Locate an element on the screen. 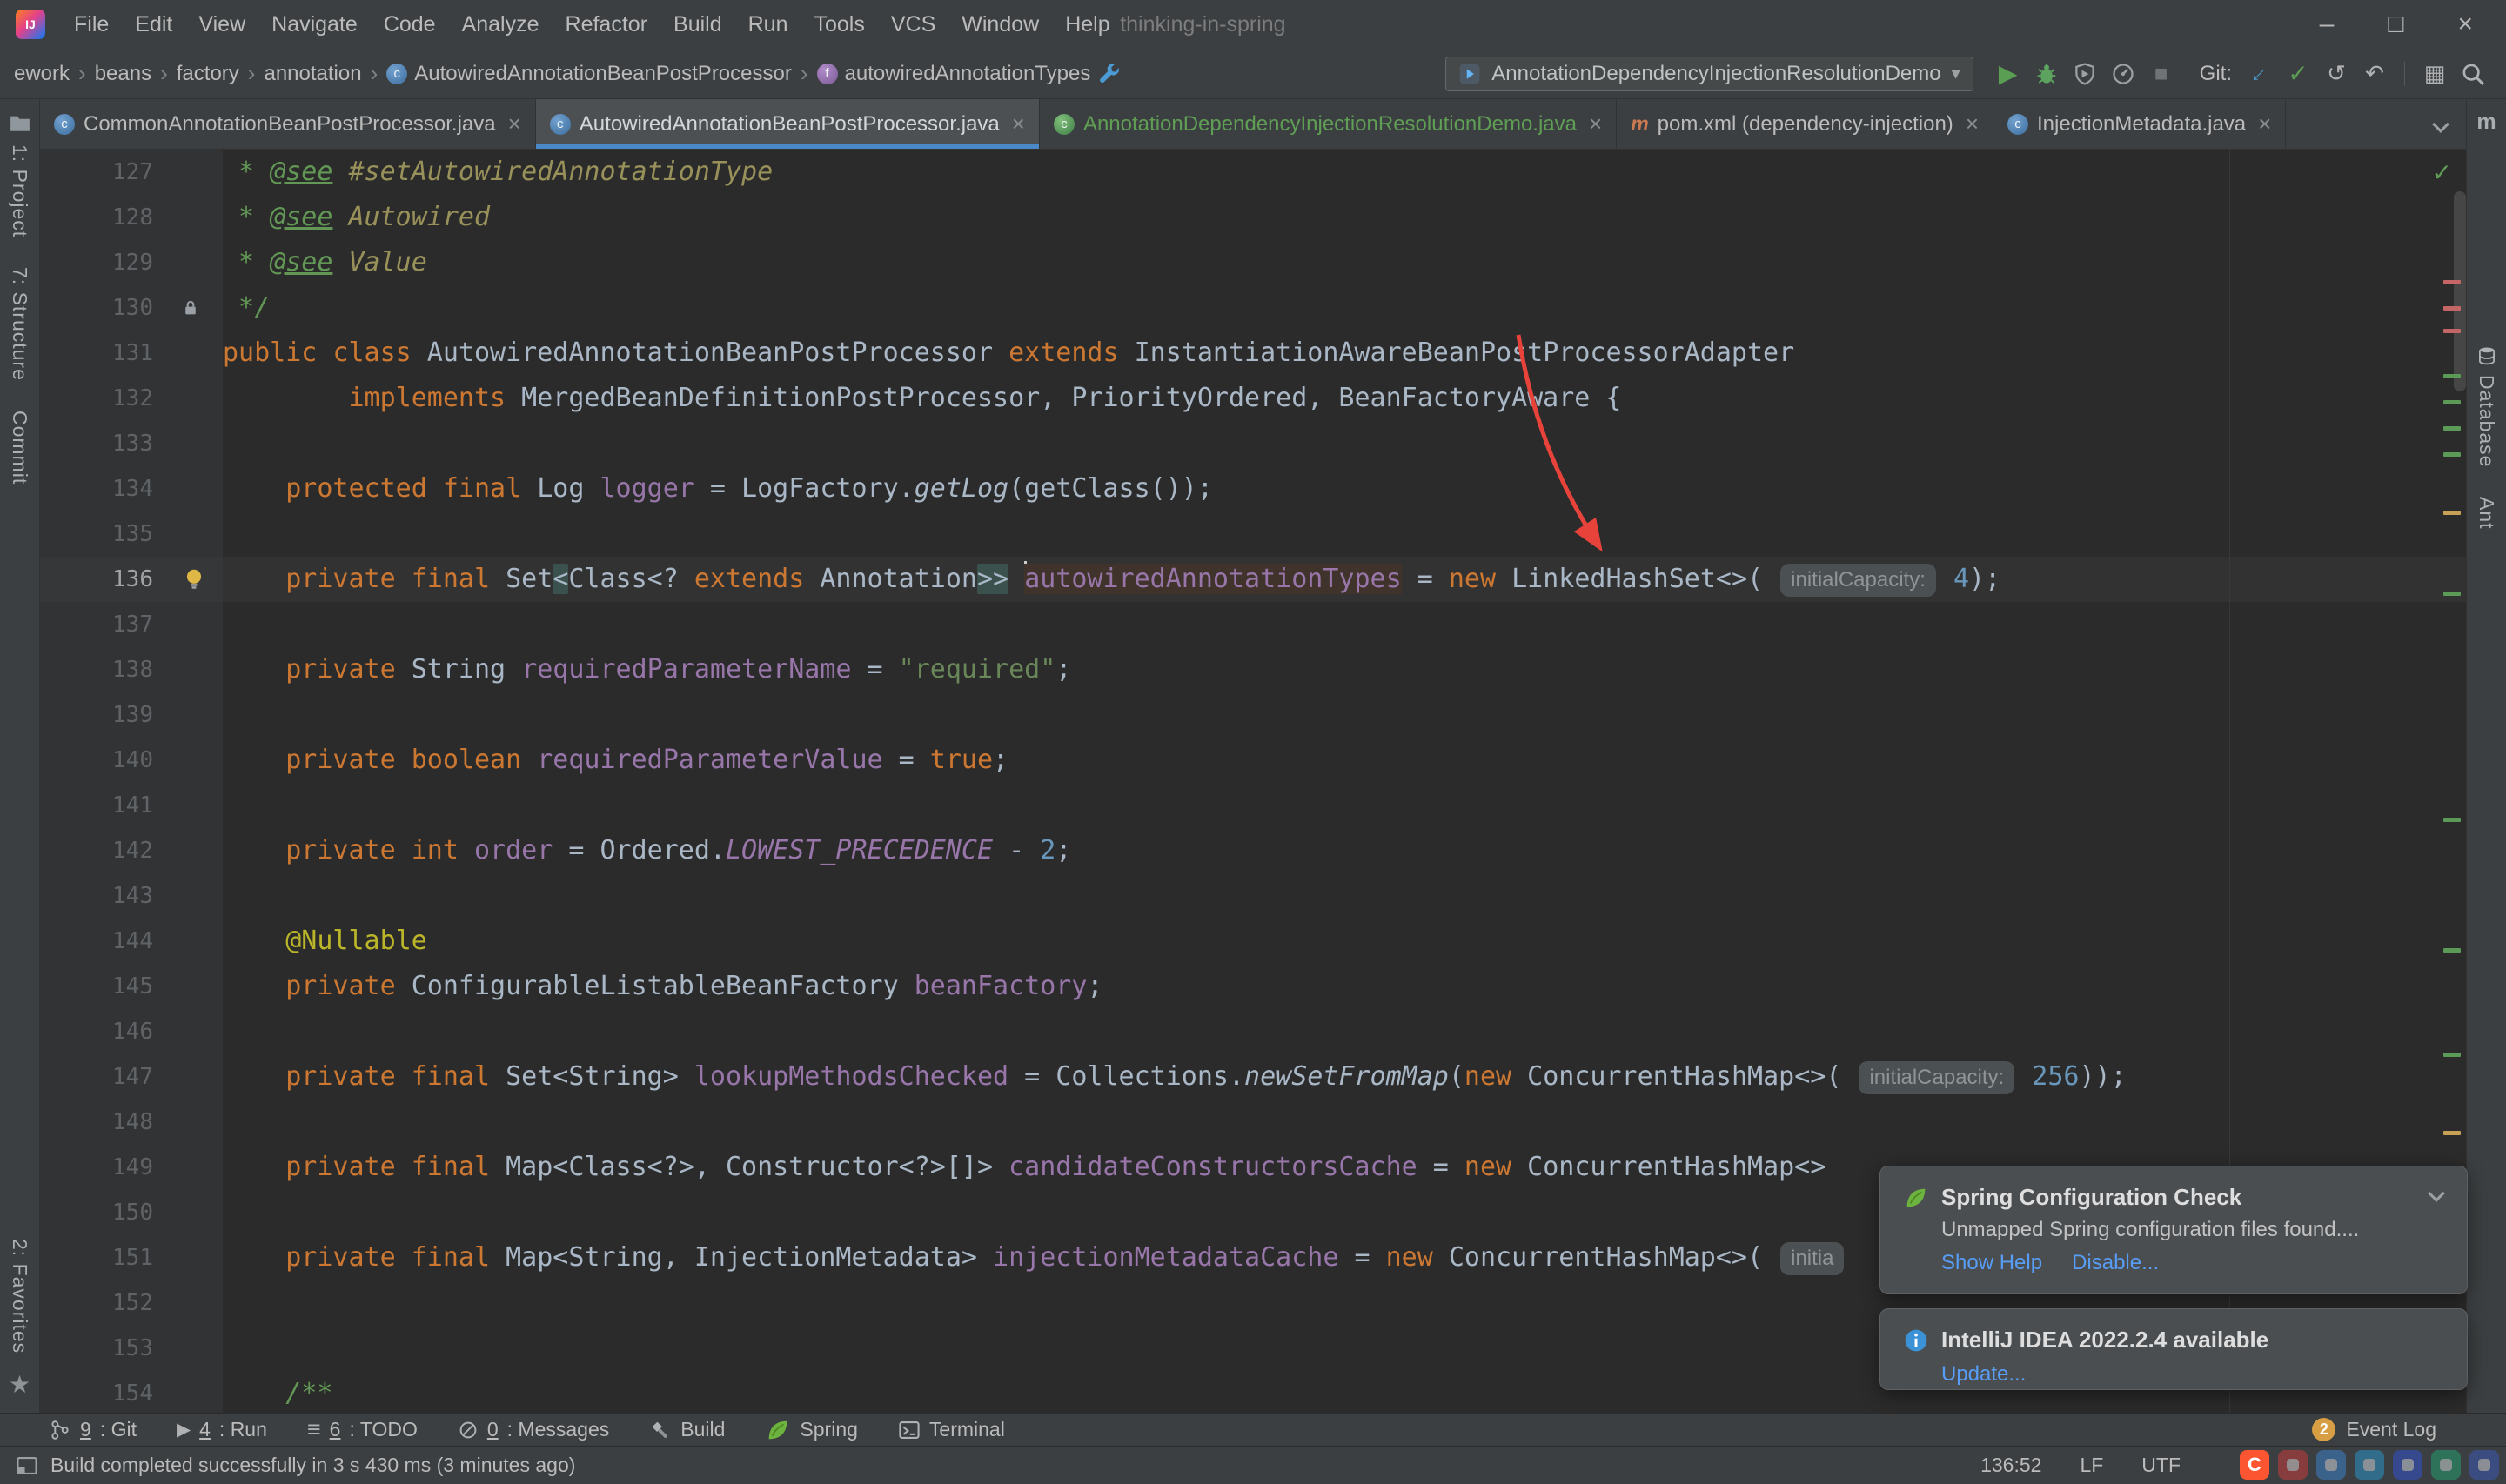  breadcrumb-item-ework: ework is located at coordinates (42, 74).